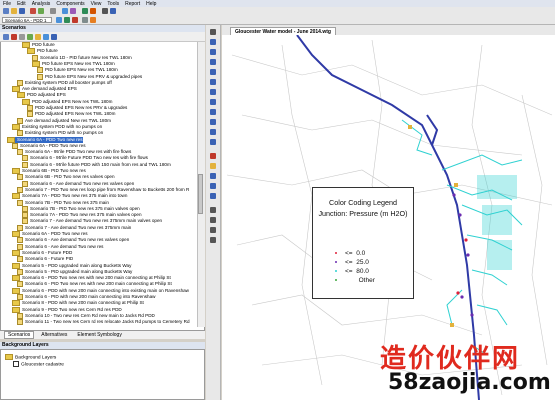  Describe the element at coordinates (213, 230) in the screenshot. I see `polygon-icon` at that location.